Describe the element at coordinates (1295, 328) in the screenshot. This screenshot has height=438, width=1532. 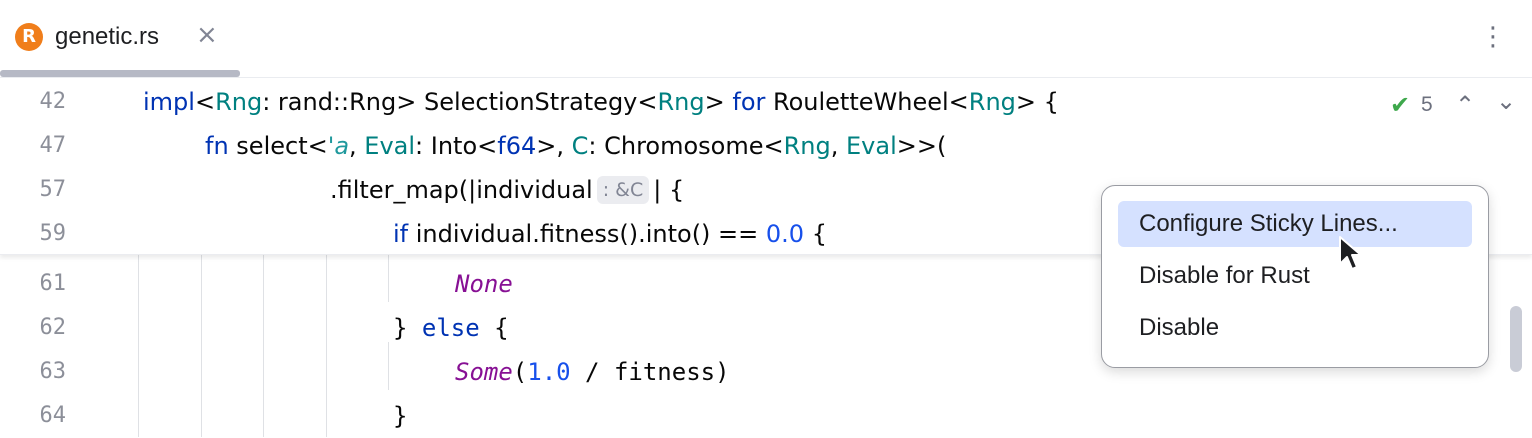
I see `menu-item-disable: Disable` at that location.